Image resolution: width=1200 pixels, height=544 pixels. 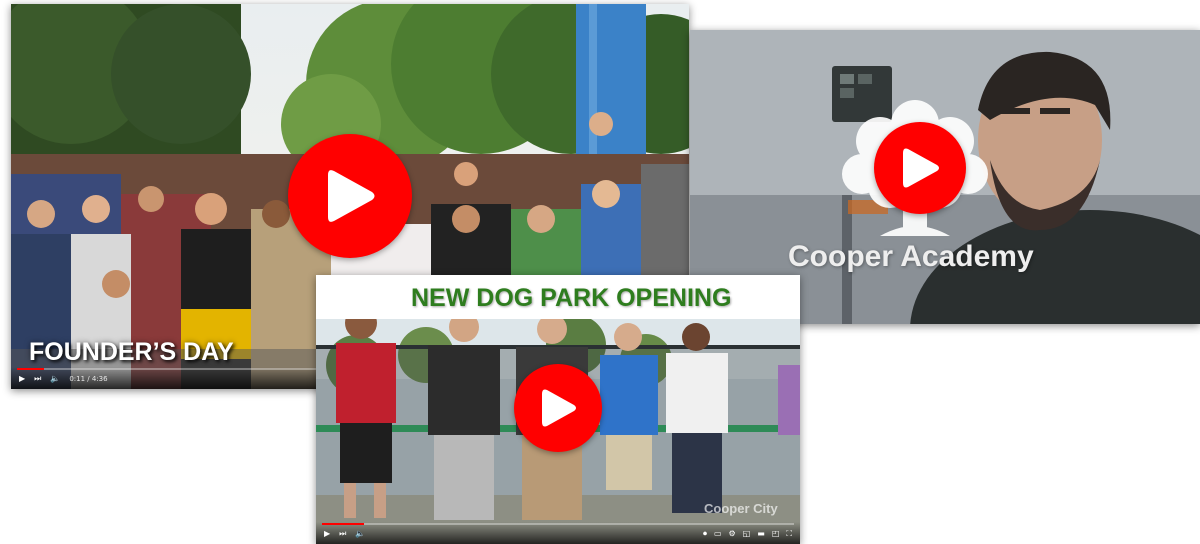 What do you see at coordinates (761, 534) in the screenshot?
I see `theater-icon: ▬` at bounding box center [761, 534].